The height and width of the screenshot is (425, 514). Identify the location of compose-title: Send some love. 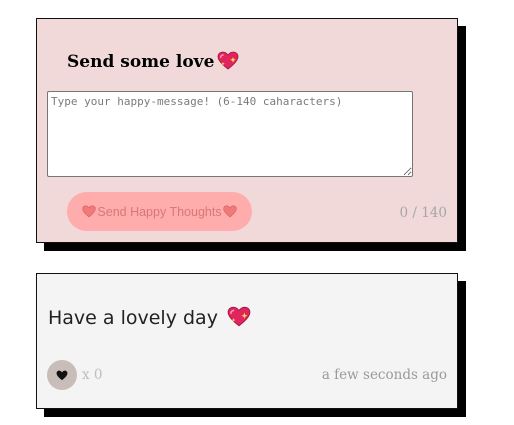
(153, 61).